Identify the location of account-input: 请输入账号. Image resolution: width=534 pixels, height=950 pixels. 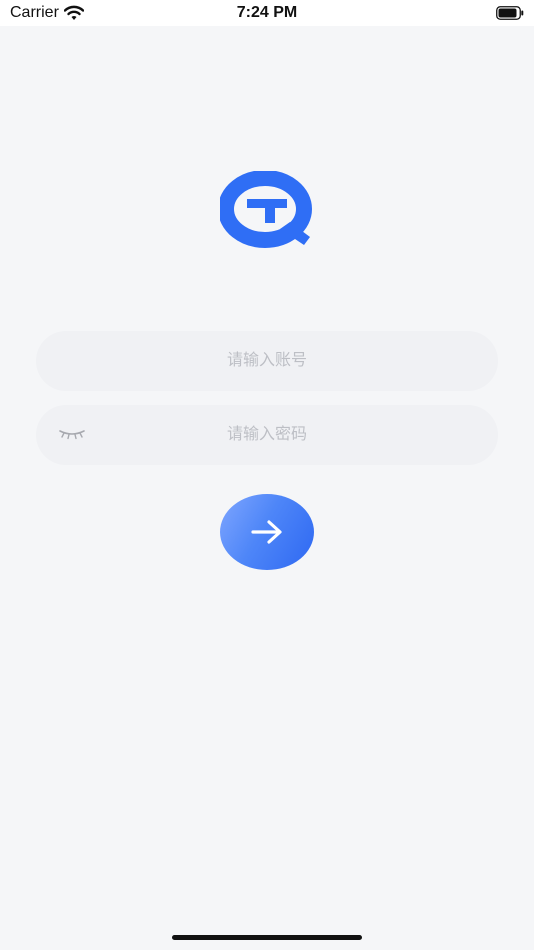
(267, 361).